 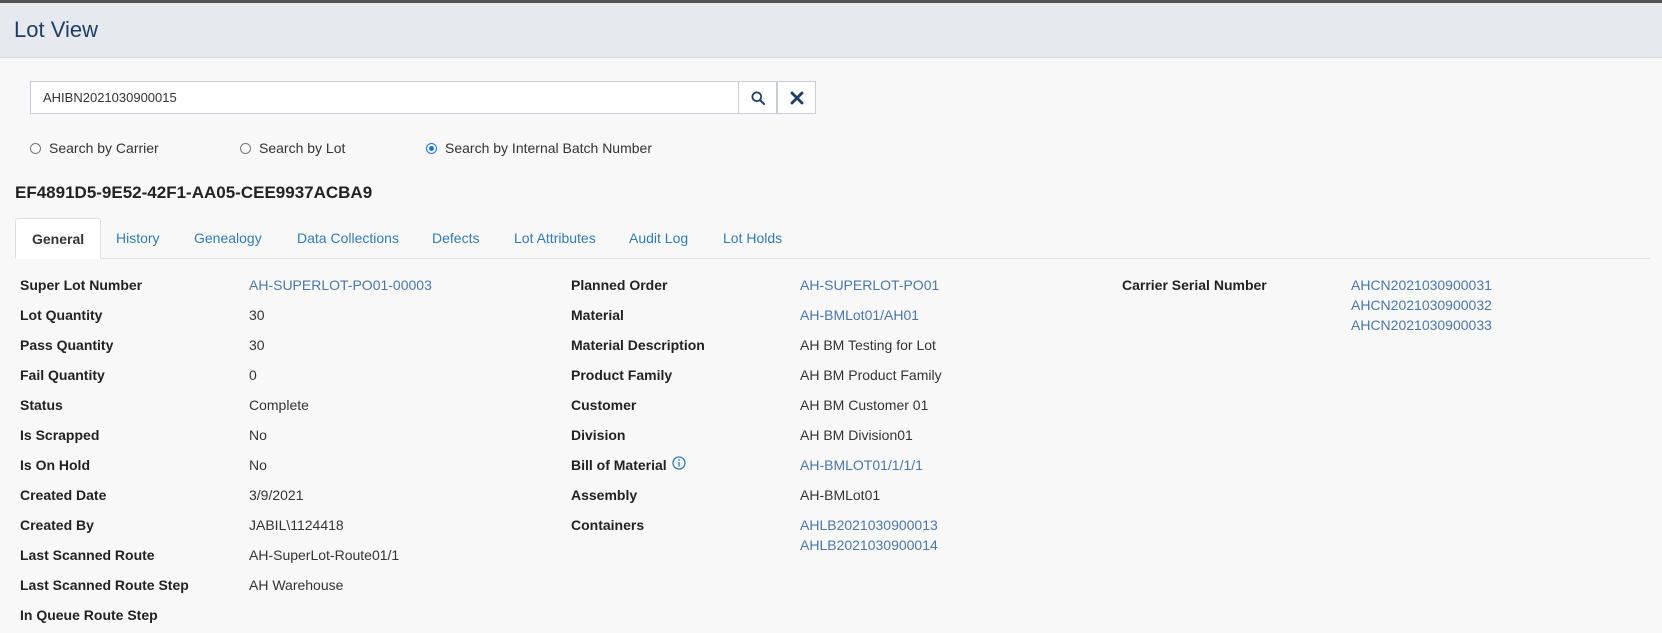 I want to click on field-label: In Queue Route Step, so click(x=89, y=615).